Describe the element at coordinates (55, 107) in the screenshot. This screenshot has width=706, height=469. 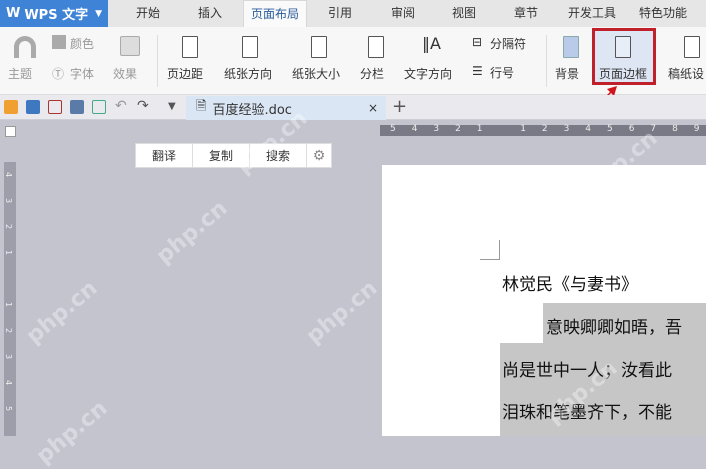
I see `export-pdf-icon` at that location.